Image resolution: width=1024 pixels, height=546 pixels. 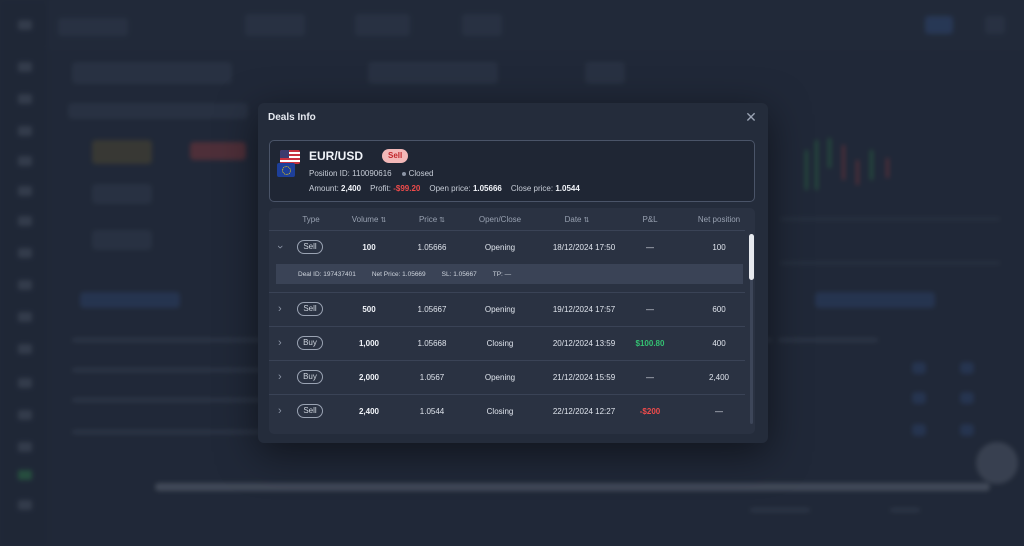 What do you see at coordinates (417, 173) in the screenshot?
I see `status-badge: Closed` at bounding box center [417, 173].